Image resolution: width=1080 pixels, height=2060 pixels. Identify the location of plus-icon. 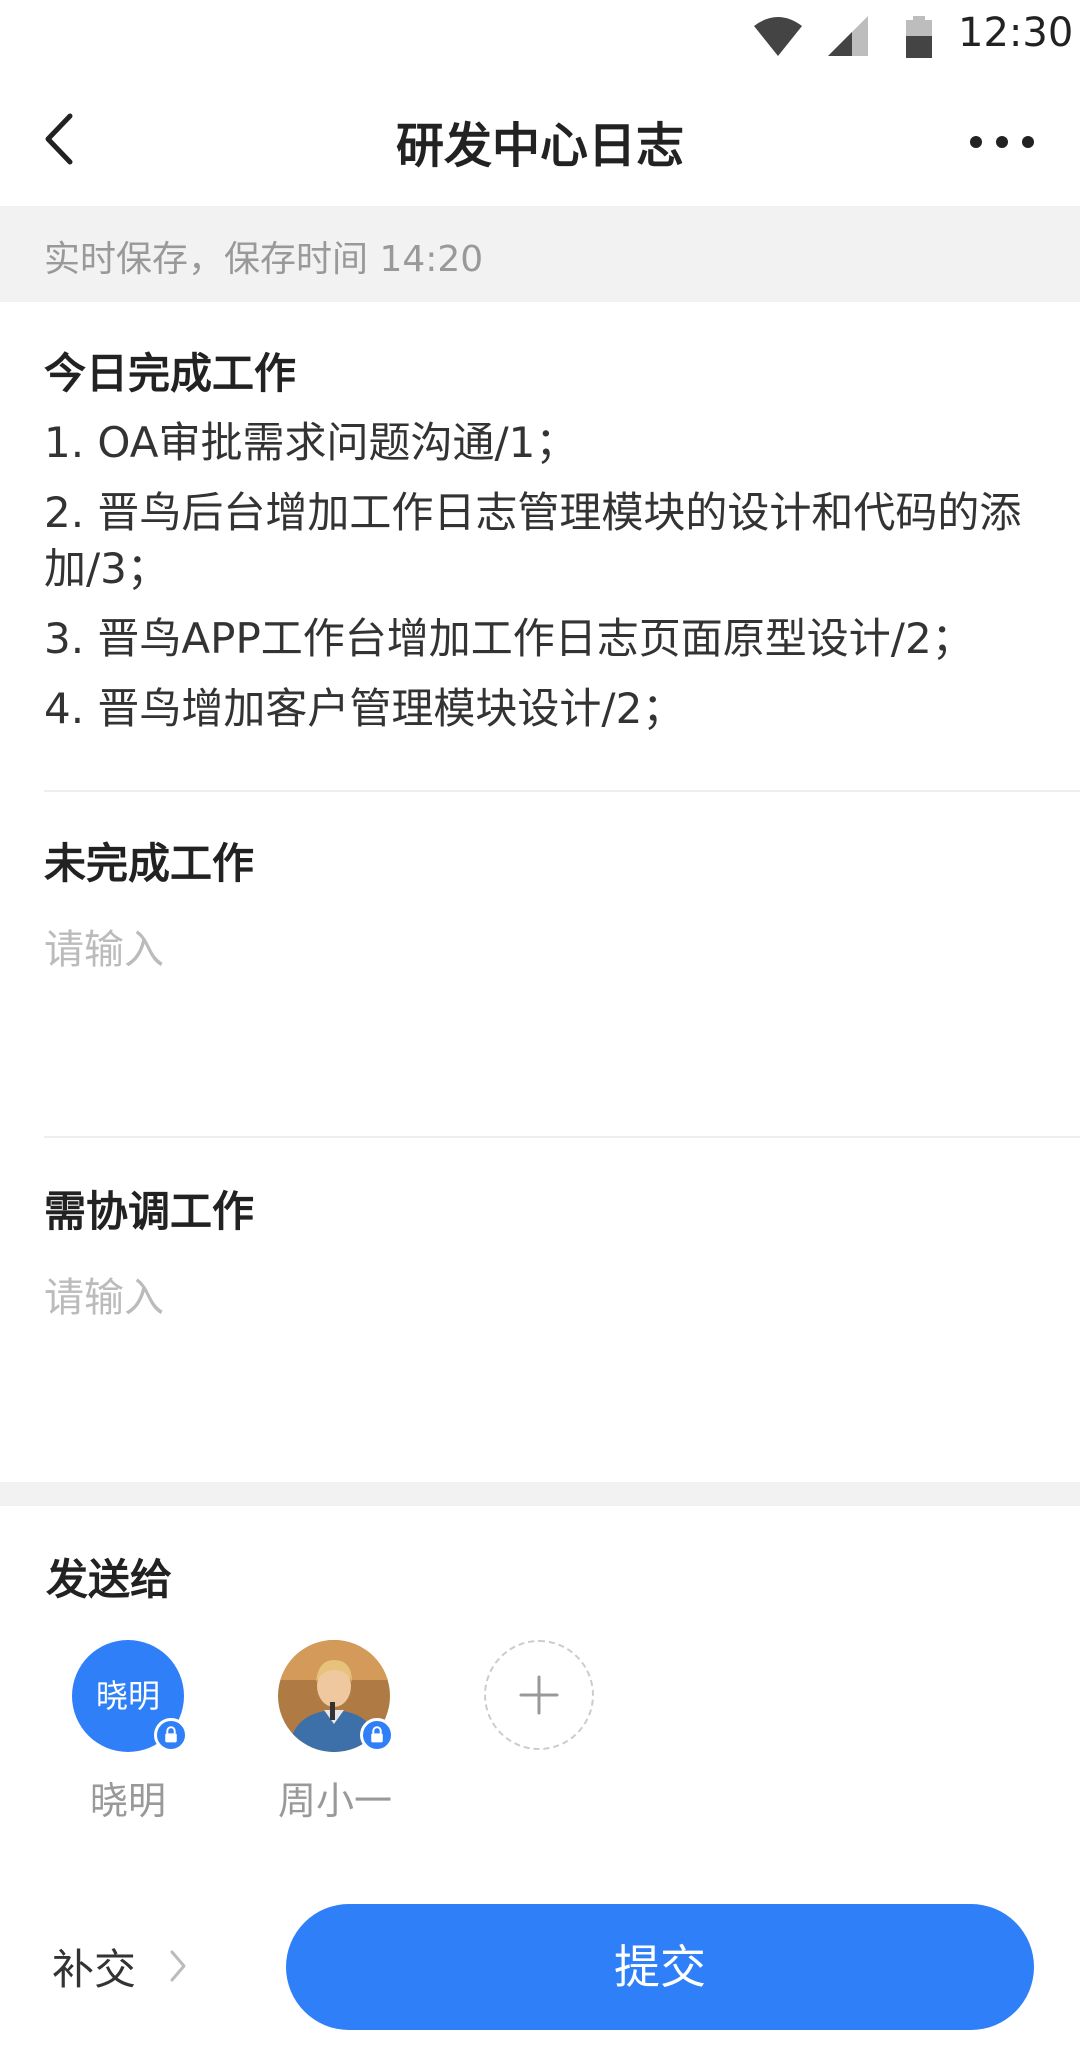
(539, 1695).